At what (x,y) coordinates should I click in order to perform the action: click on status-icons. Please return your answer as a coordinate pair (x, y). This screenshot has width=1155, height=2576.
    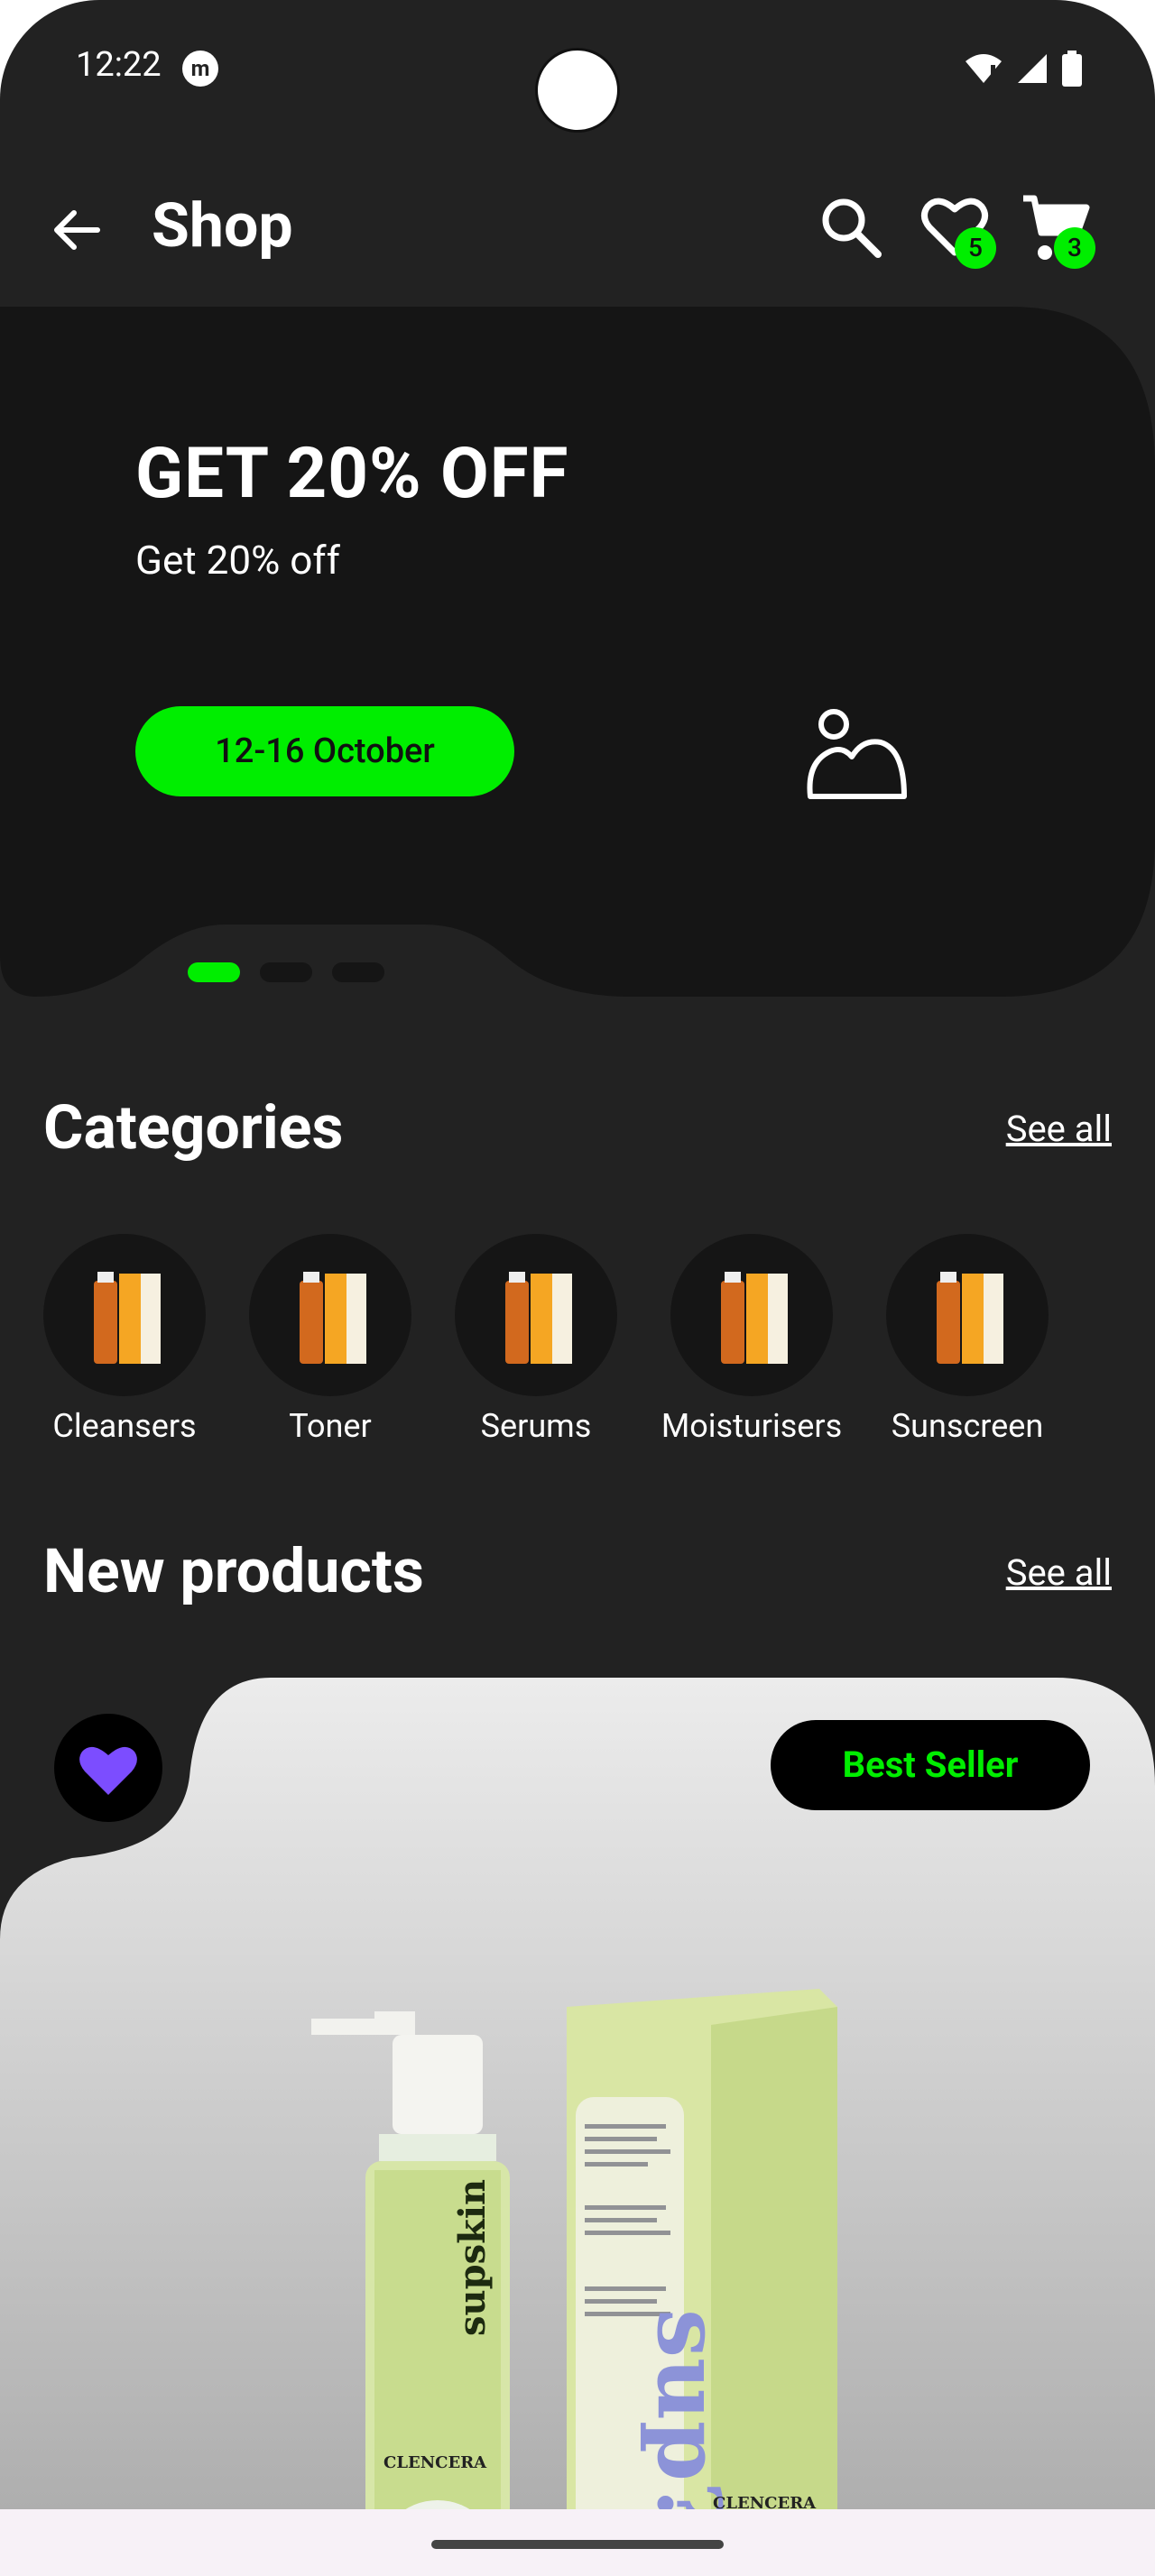
    Looking at the image, I should click on (1023, 69).